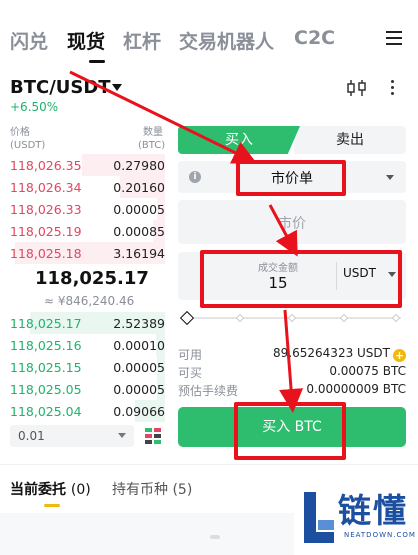 This screenshot has width=418, height=555. Describe the element at coordinates (367, 371) in the screenshot. I see `can-buy-value: 0.00075 BTC` at that location.